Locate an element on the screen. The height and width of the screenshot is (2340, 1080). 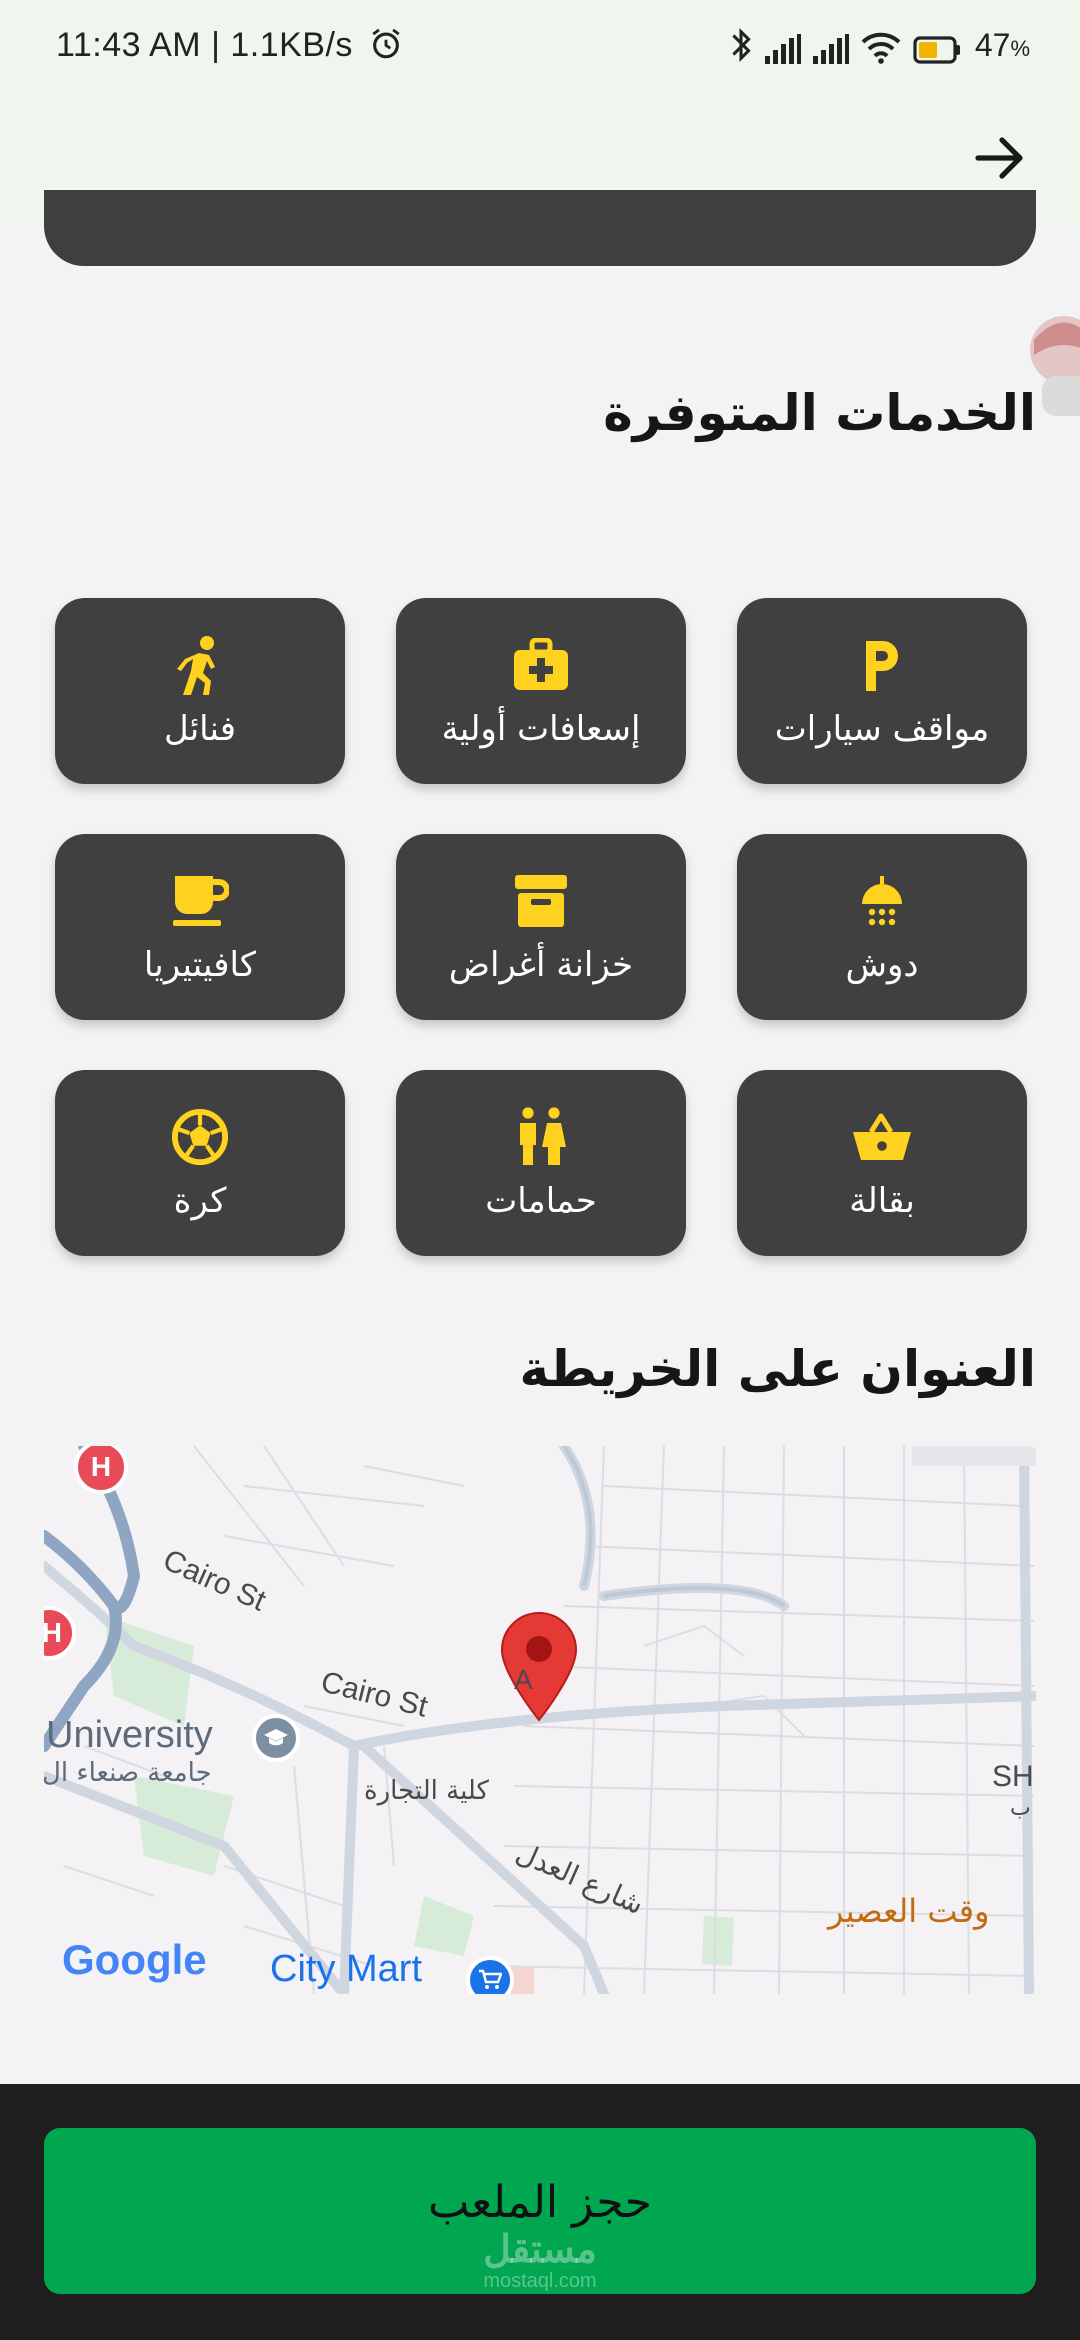
jersey-icon is located at coordinates (200, 665).